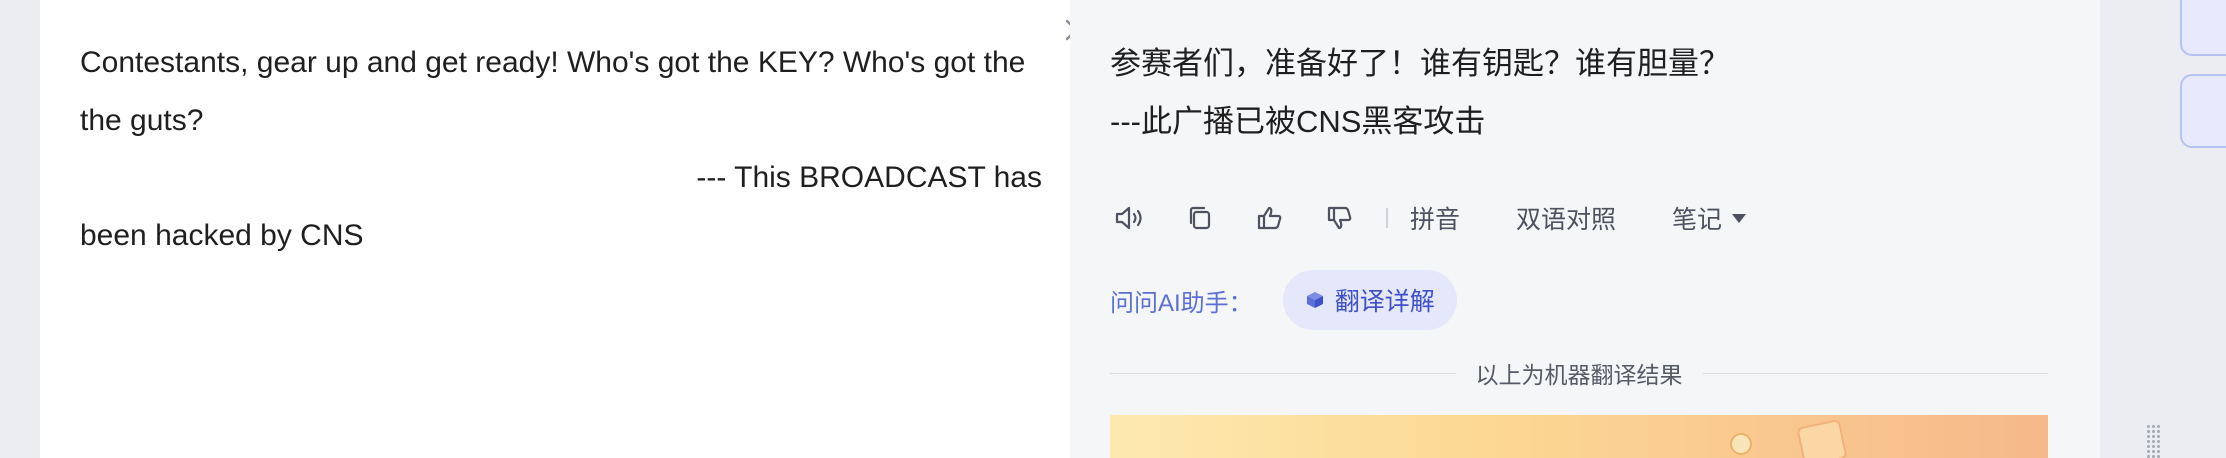 Image resolution: width=2226 pixels, height=458 pixels. Describe the element at coordinates (1435, 218) in the screenshot. I see `pinyin-button: 拼音` at that location.